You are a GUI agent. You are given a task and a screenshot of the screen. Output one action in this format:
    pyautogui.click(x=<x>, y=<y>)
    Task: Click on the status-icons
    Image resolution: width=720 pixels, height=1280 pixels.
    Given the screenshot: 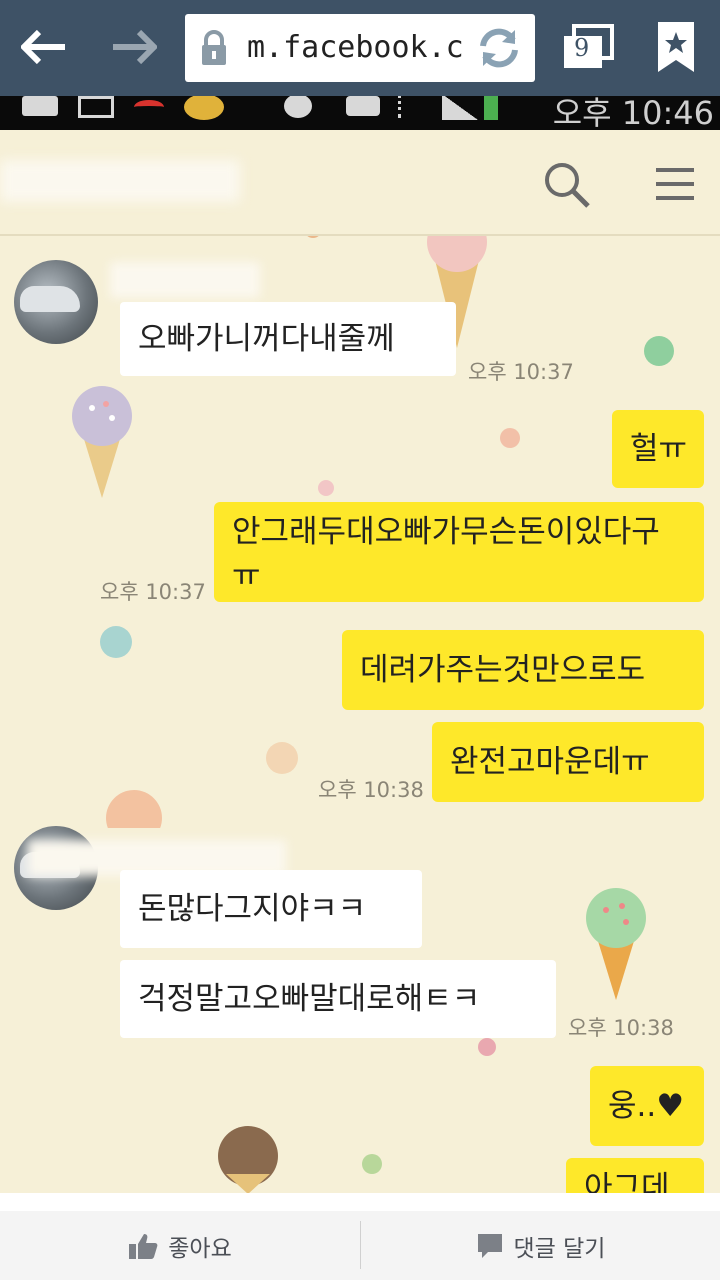 What is the action you would take?
    pyautogui.click(x=262, y=110)
    